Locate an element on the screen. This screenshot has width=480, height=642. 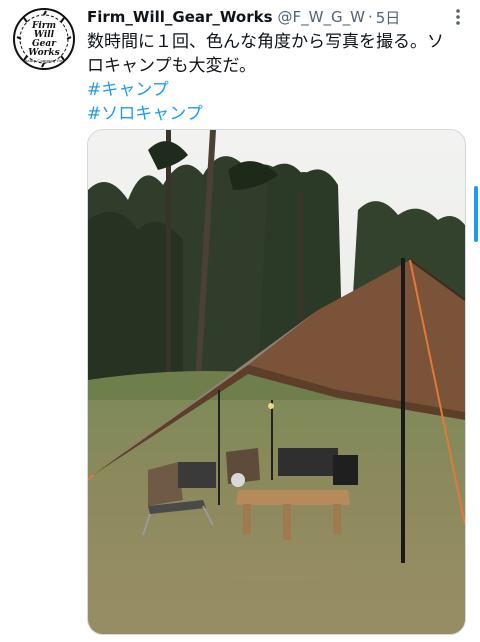
avatar-logo-small: Quality Camping Gear is located at coordinates (44, 60).